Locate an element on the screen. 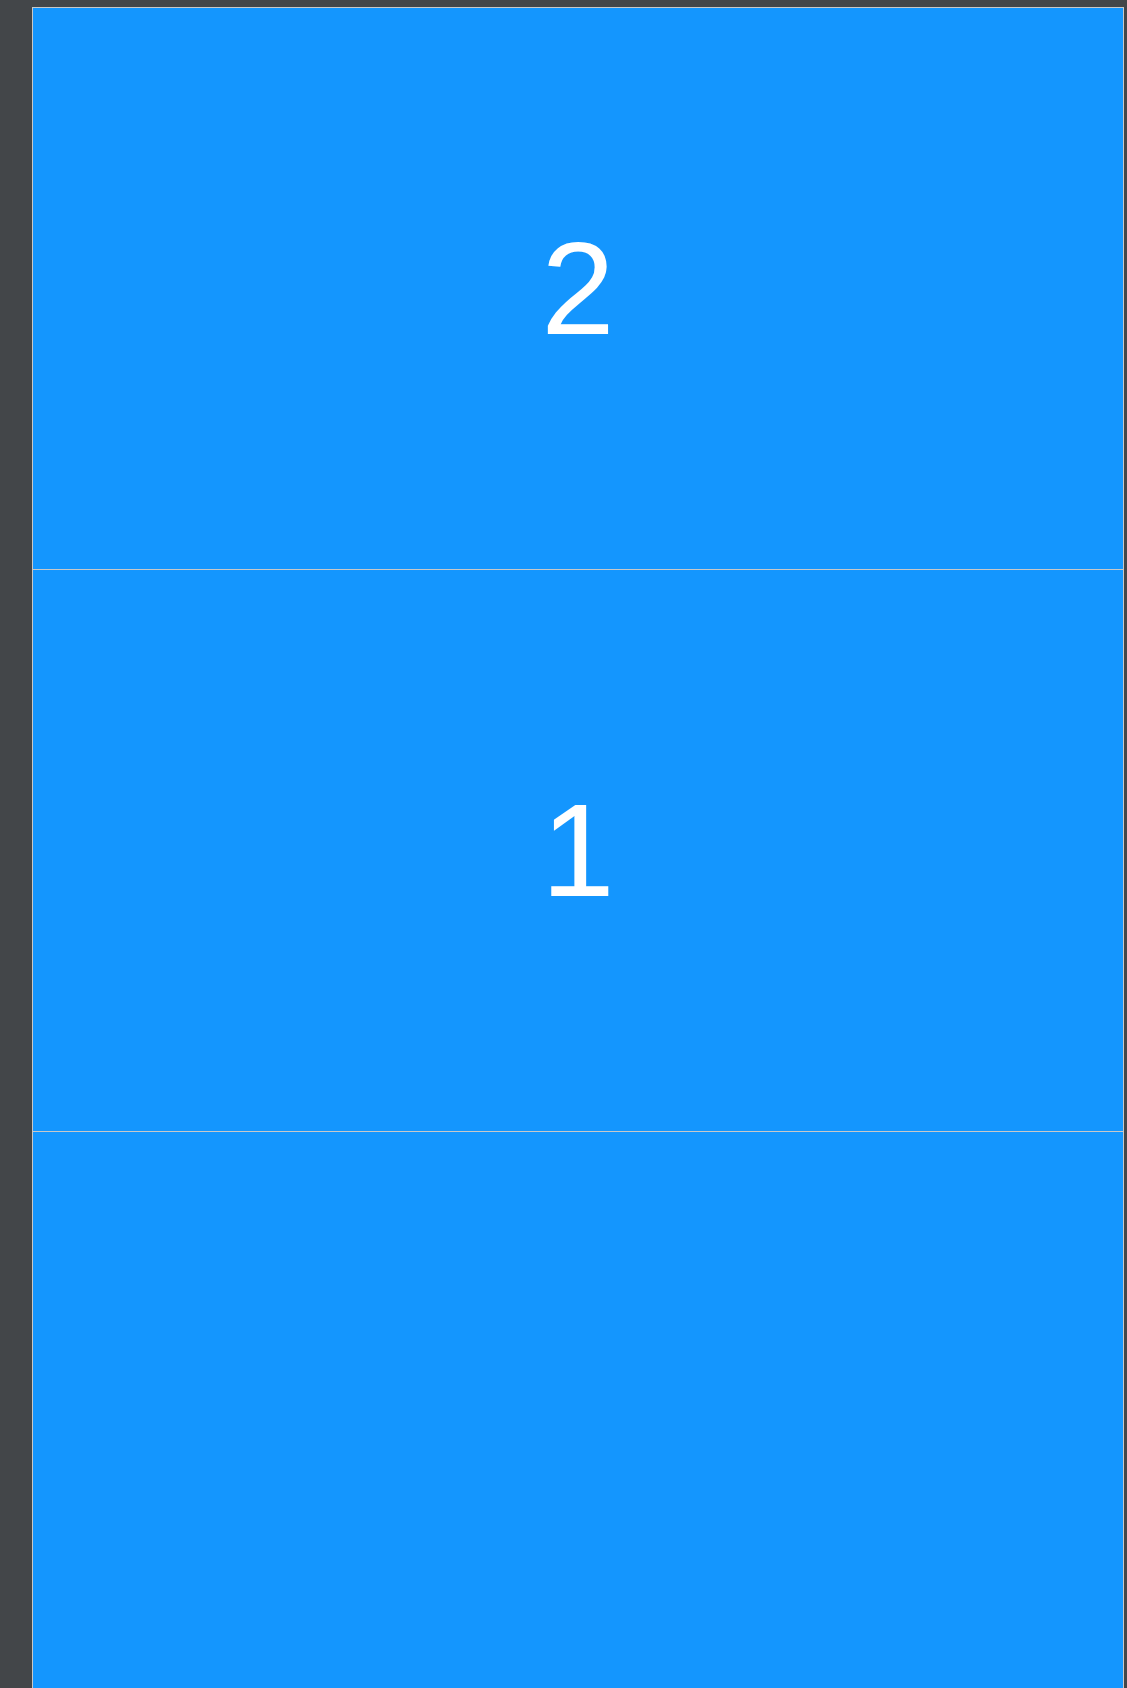  cell-number: 2 is located at coordinates (578, 288).